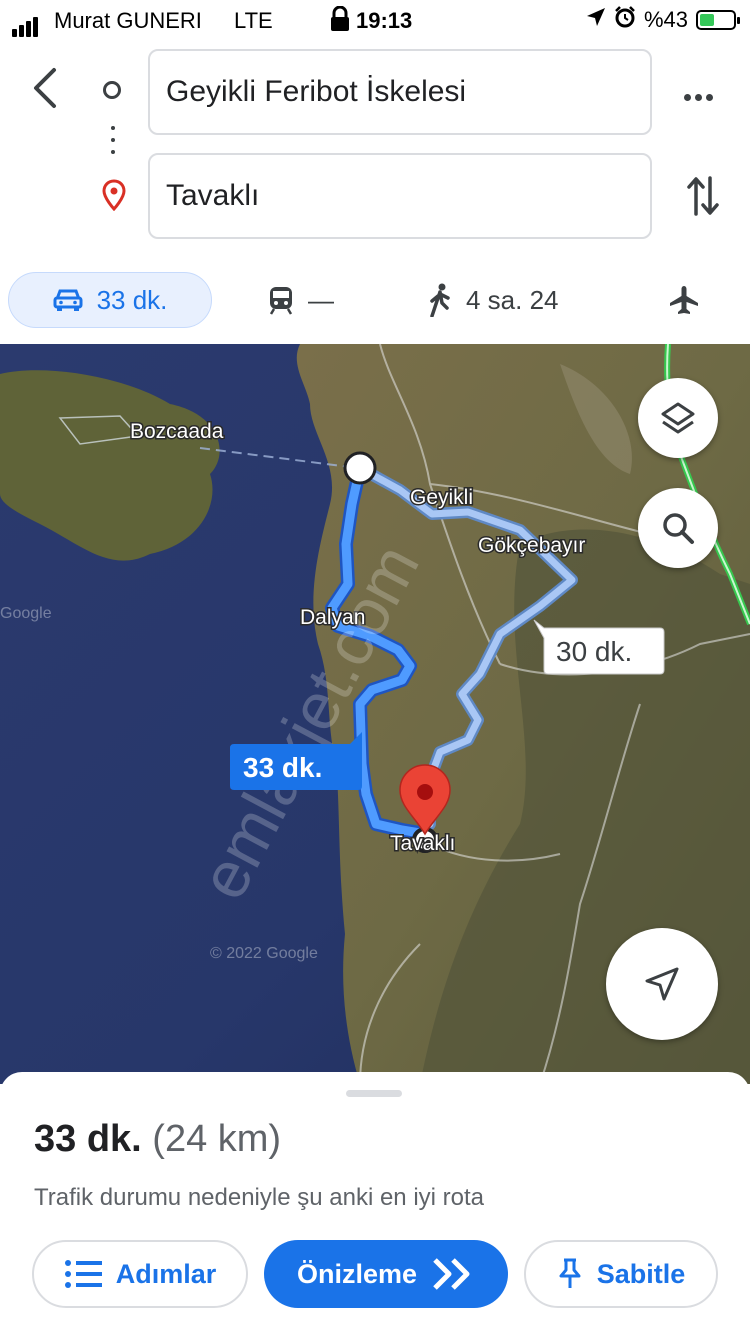 This screenshot has width=750, height=1334. I want to click on status-bar: Murat GUNERI LTE 19:13 %43, so click(375, 21).